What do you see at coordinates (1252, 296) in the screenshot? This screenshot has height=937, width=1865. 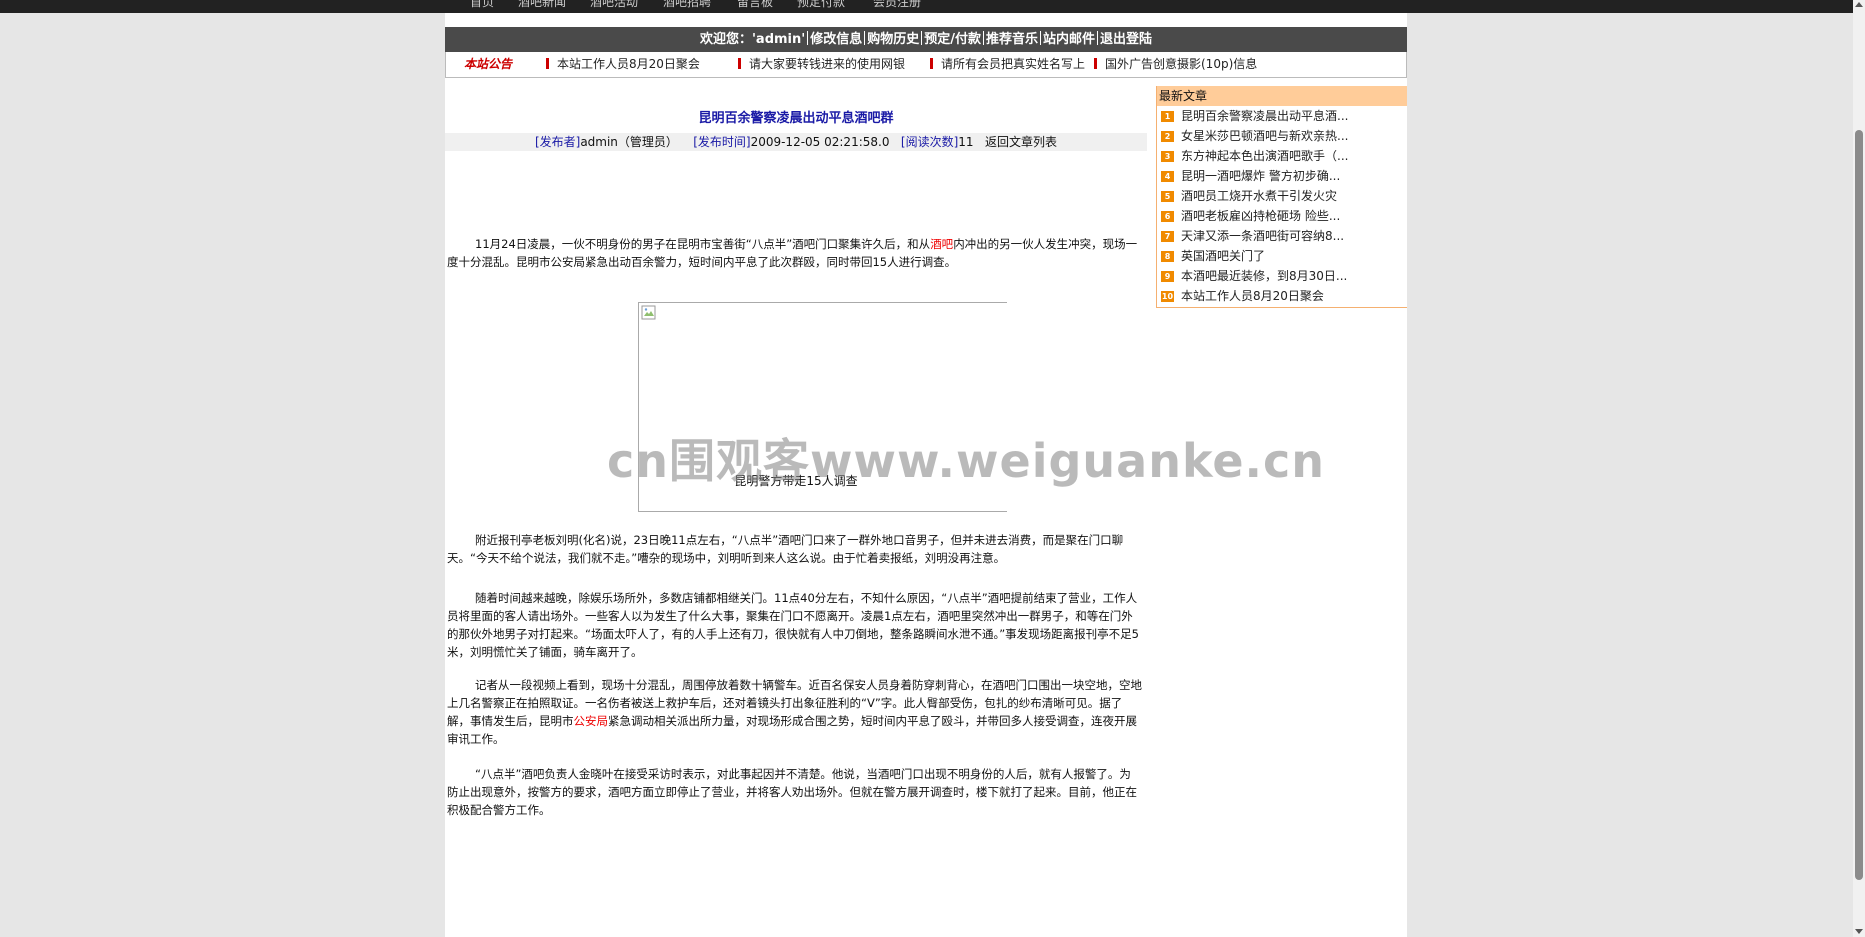 I see `latest-article-title: 本站工作人员8月20日聚会` at bounding box center [1252, 296].